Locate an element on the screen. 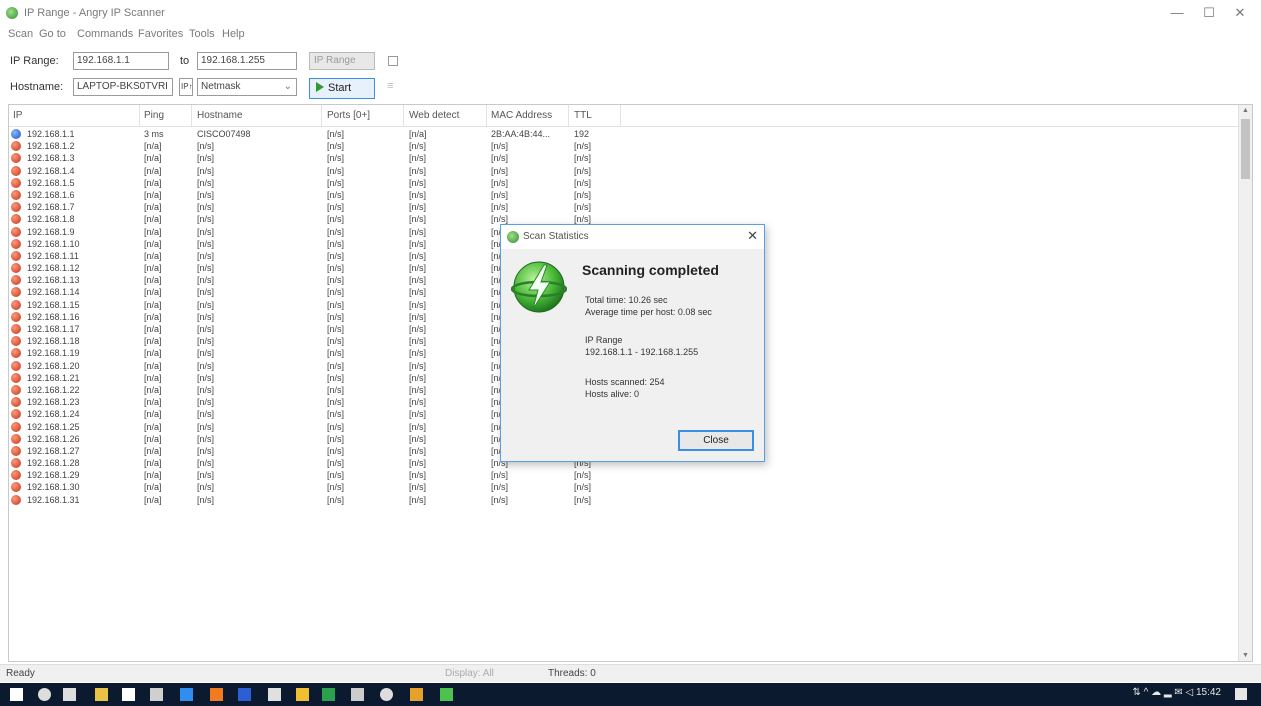  cell-ip: 192.168.1.17 is located at coordinates (53, 329).